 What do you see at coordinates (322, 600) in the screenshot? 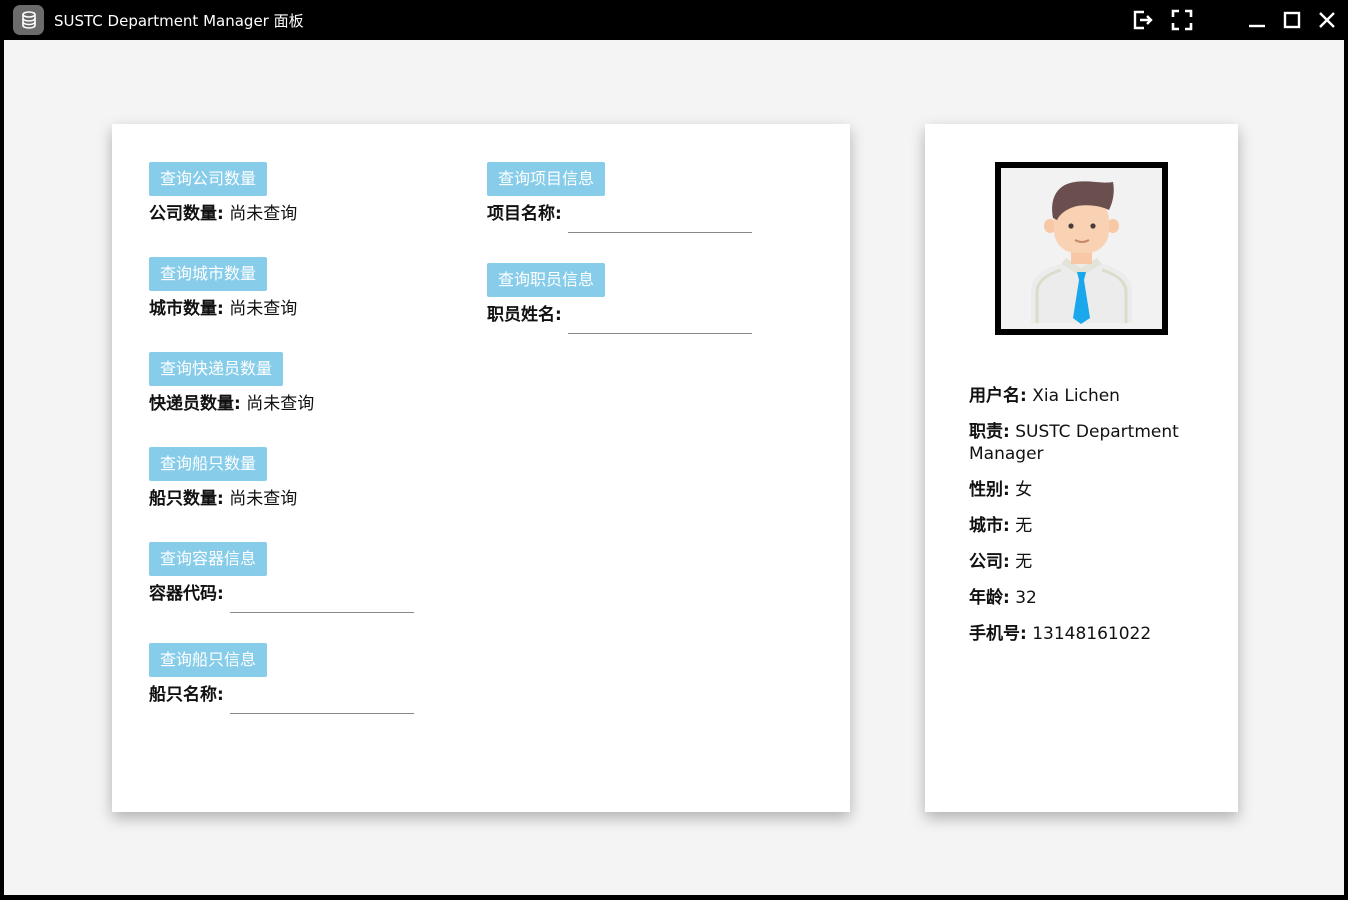
I see `container-code-input` at bounding box center [322, 600].